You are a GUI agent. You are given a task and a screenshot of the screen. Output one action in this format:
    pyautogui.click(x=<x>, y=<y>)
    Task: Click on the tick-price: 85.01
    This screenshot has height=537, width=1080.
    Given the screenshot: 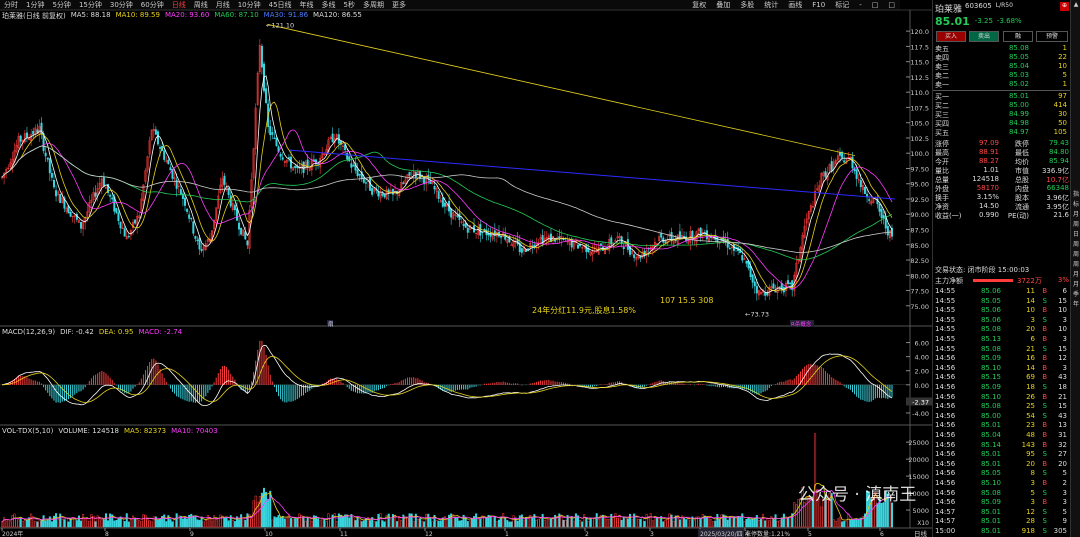 What is the action you would take?
    pyautogui.click(x=990, y=511)
    